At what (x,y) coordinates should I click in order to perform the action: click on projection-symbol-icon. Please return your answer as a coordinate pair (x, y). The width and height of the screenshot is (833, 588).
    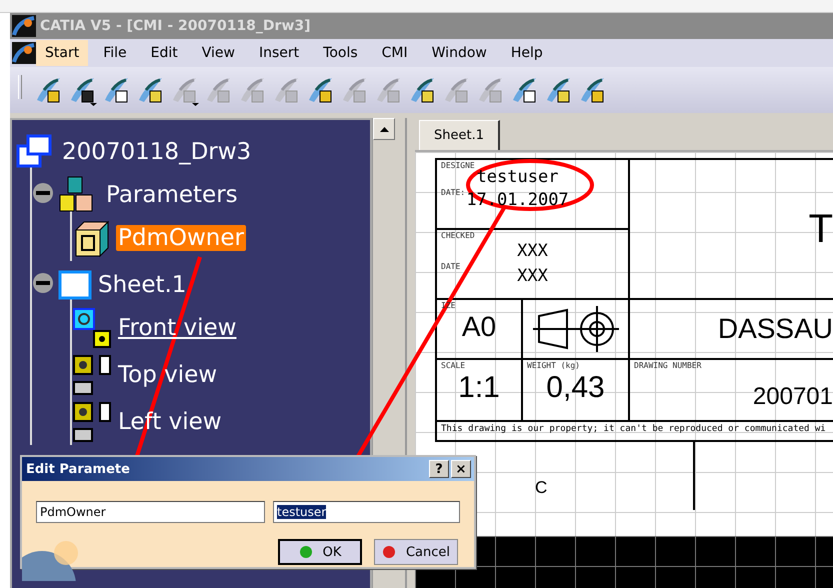
    Looking at the image, I should click on (575, 329).